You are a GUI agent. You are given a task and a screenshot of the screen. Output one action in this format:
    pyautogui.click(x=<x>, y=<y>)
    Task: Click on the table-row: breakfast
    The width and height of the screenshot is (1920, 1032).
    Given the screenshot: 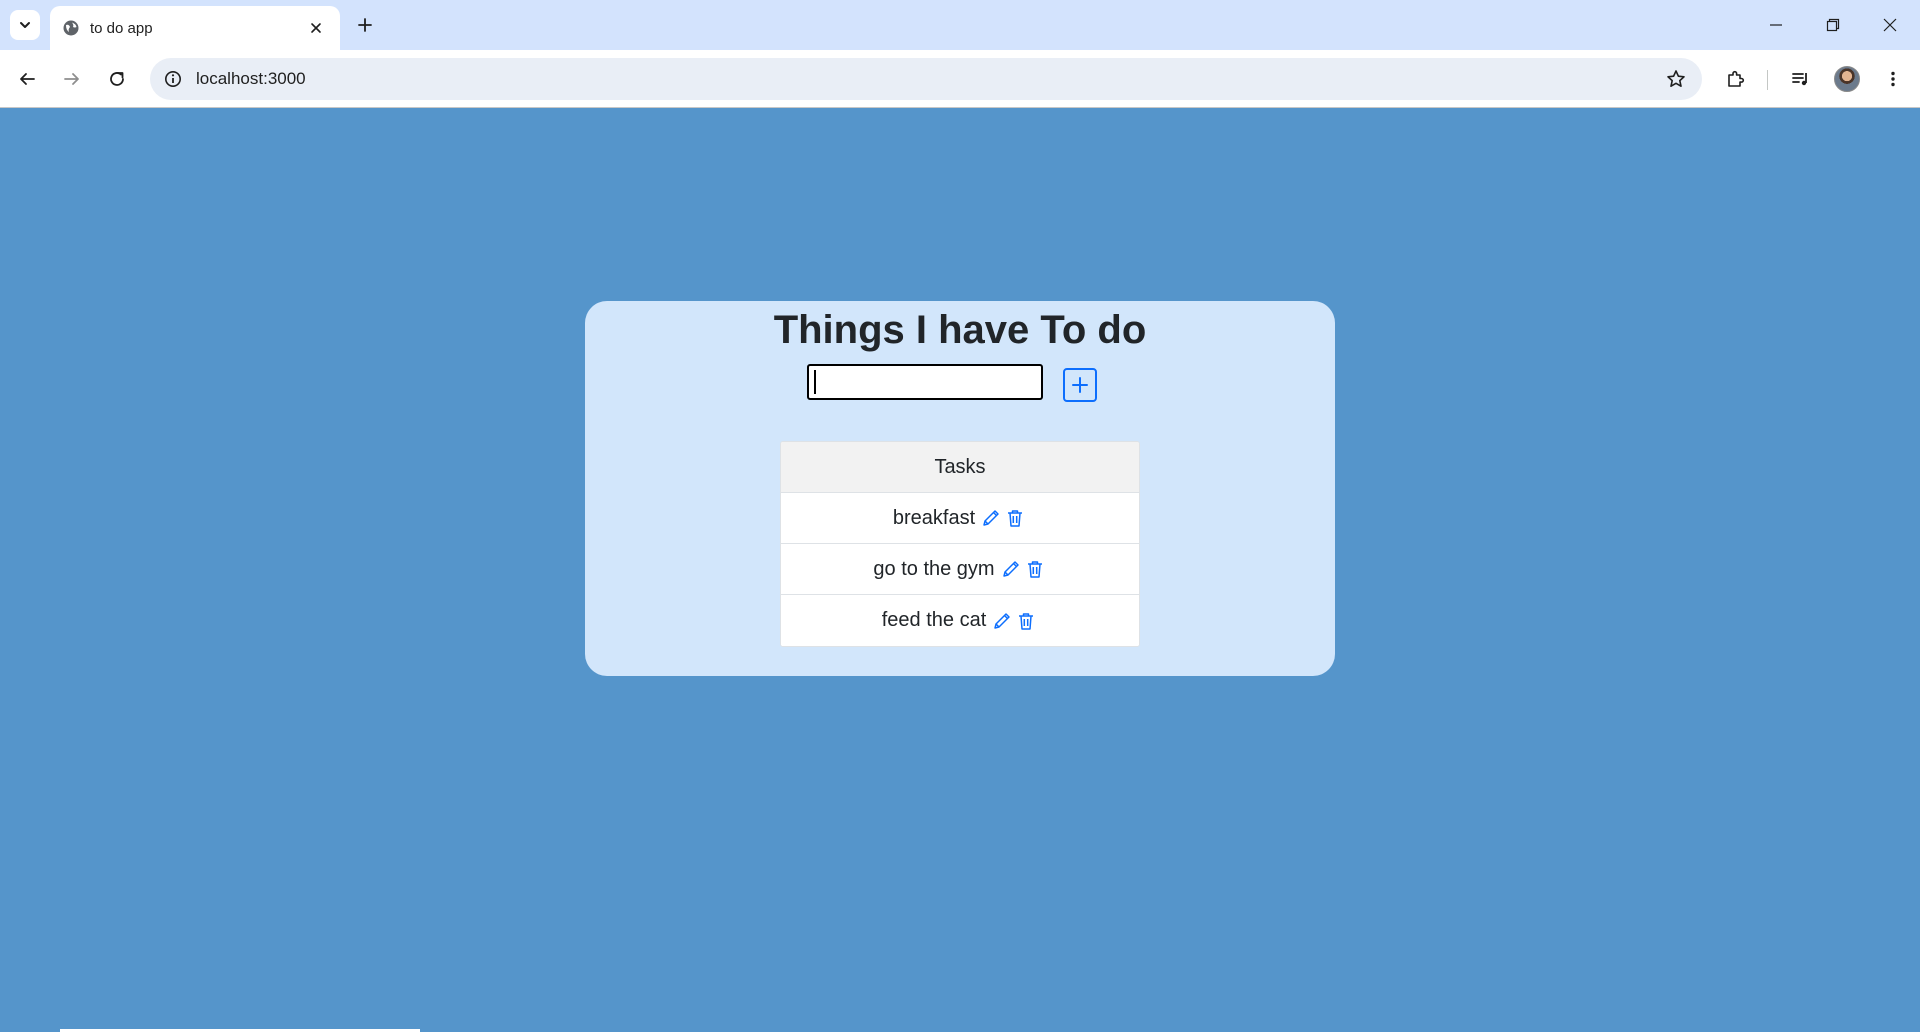 What is the action you would take?
    pyautogui.click(x=960, y=518)
    